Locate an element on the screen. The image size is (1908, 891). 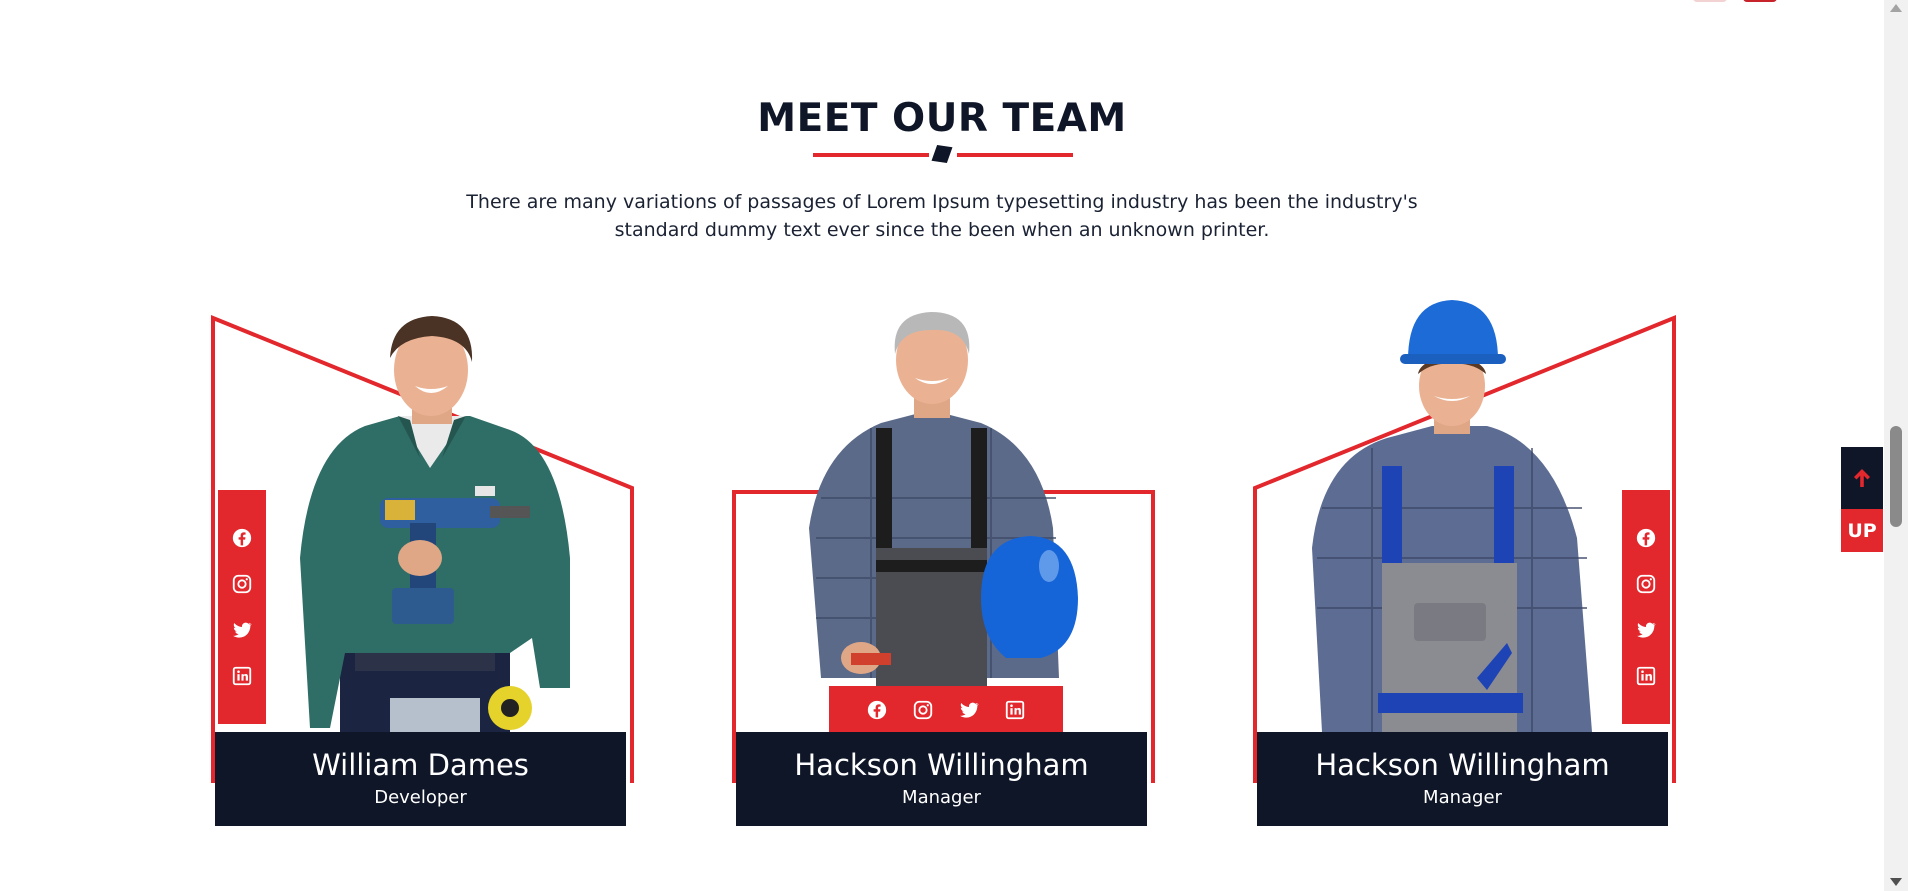
team-card-3: Hackson Willingham Manager is located at coordinates (1467, 563).